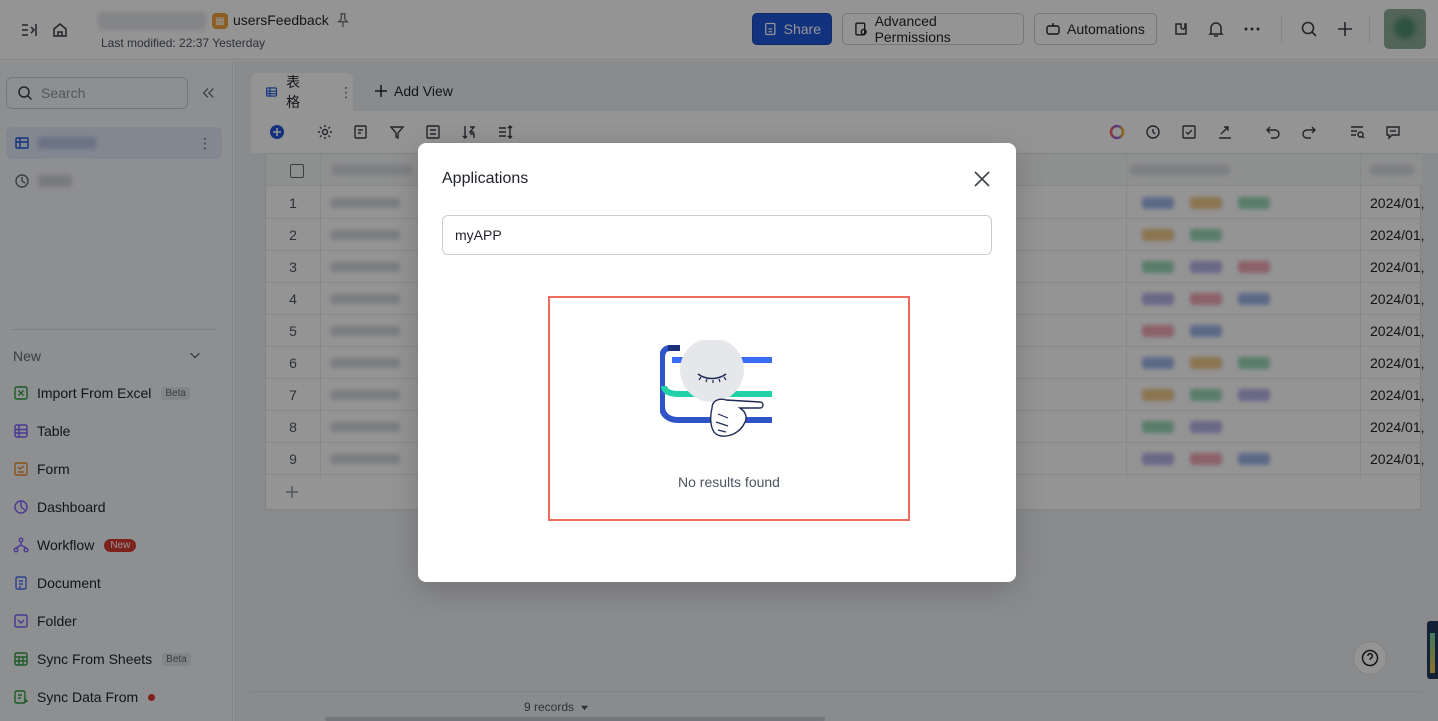 The height and width of the screenshot is (721, 1438). I want to click on empty-state-illustration-icon, so click(716, 388).